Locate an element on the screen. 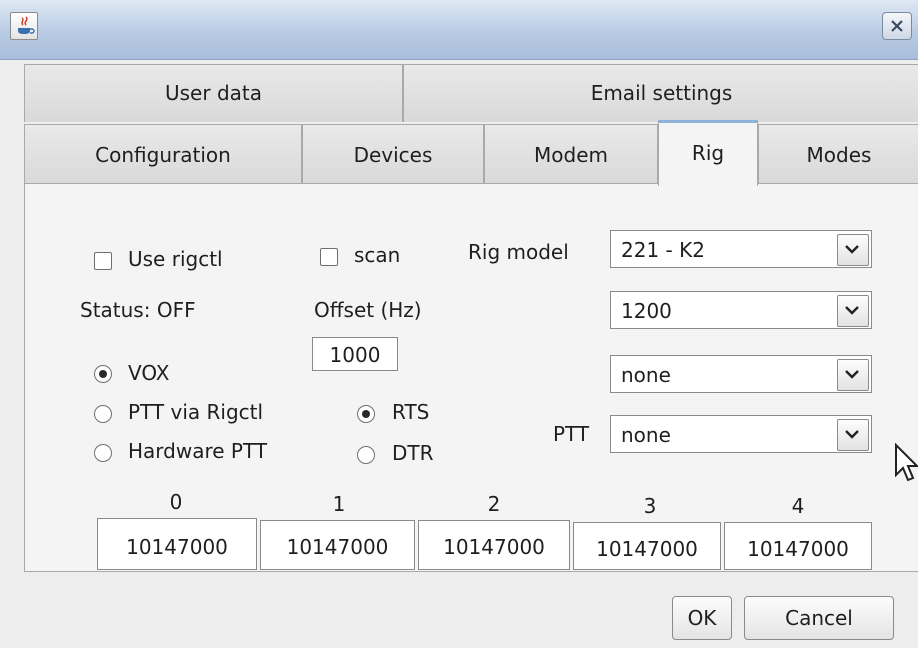 Image resolution: width=918 pixels, height=648 pixels. tab-label: Configuration is located at coordinates (163, 155).